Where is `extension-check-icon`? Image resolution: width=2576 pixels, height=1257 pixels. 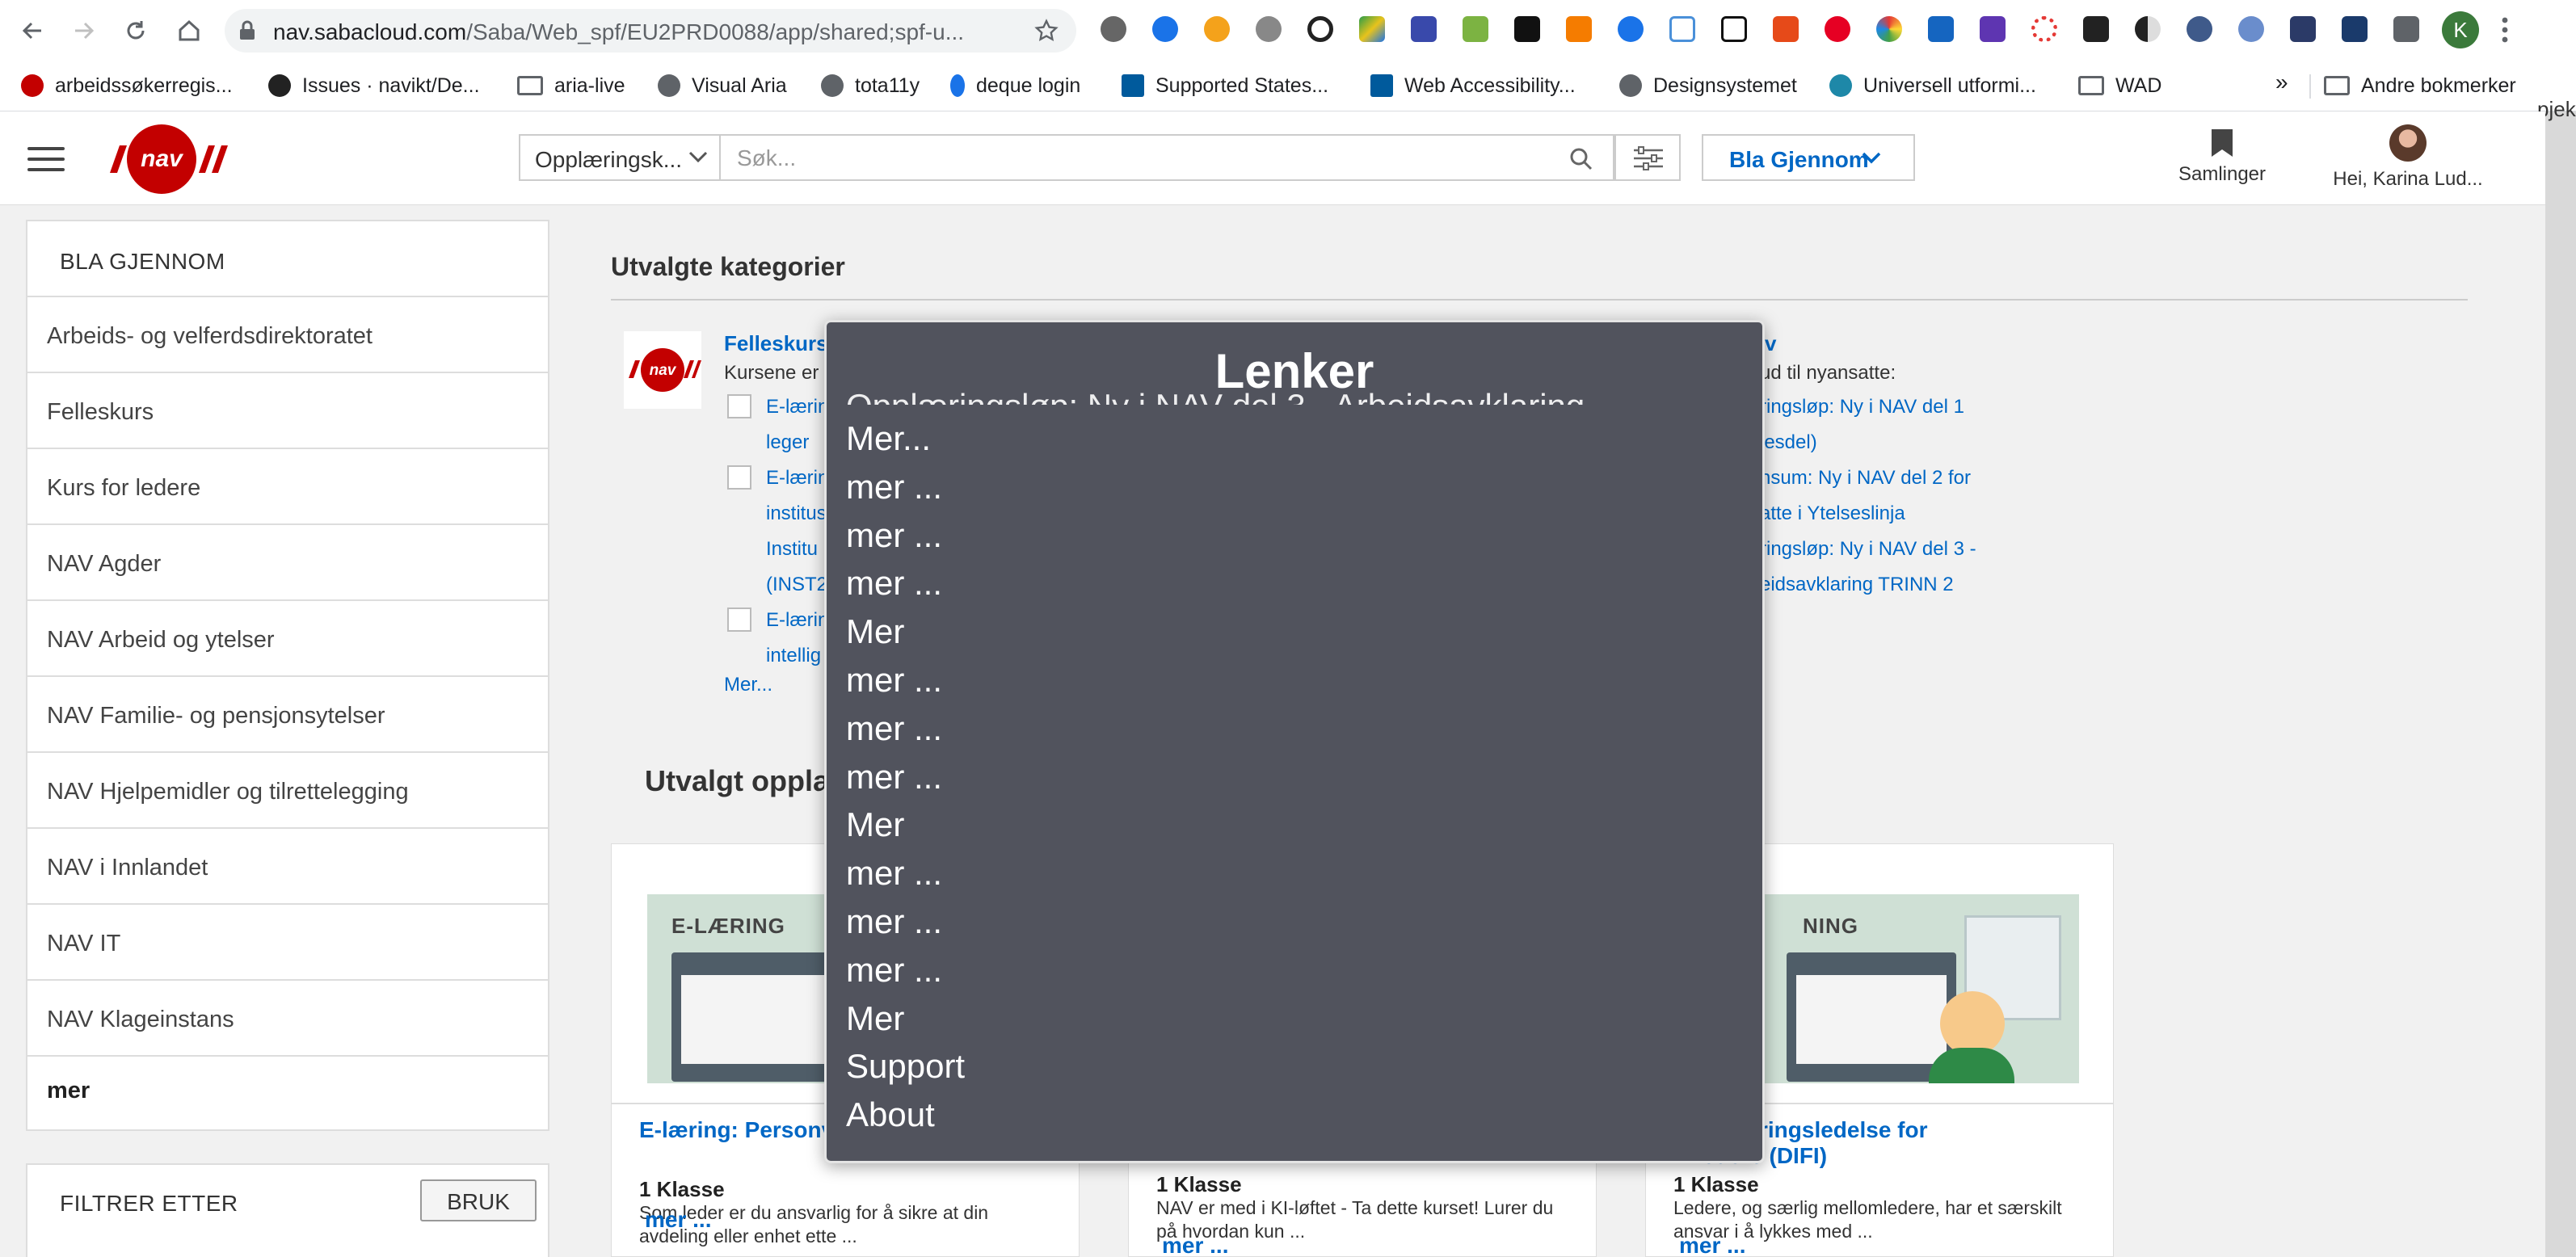 extension-check-icon is located at coordinates (1993, 29).